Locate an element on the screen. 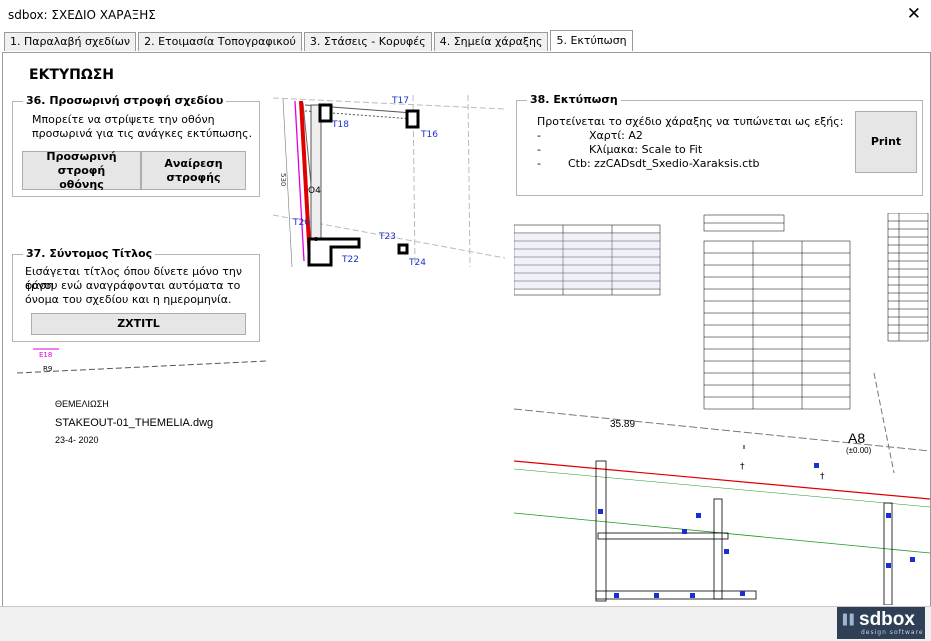 This screenshot has height=641, width=931. close-icon: ✕ is located at coordinates (914, 14).